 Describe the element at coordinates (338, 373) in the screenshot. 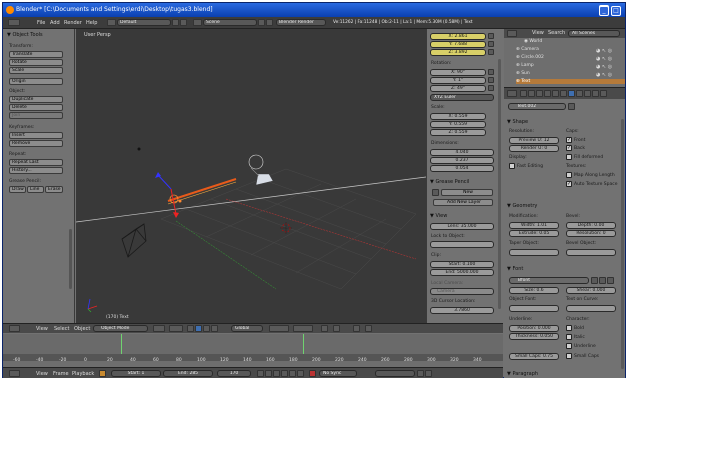

I see `sync-select: No Sync` at that location.